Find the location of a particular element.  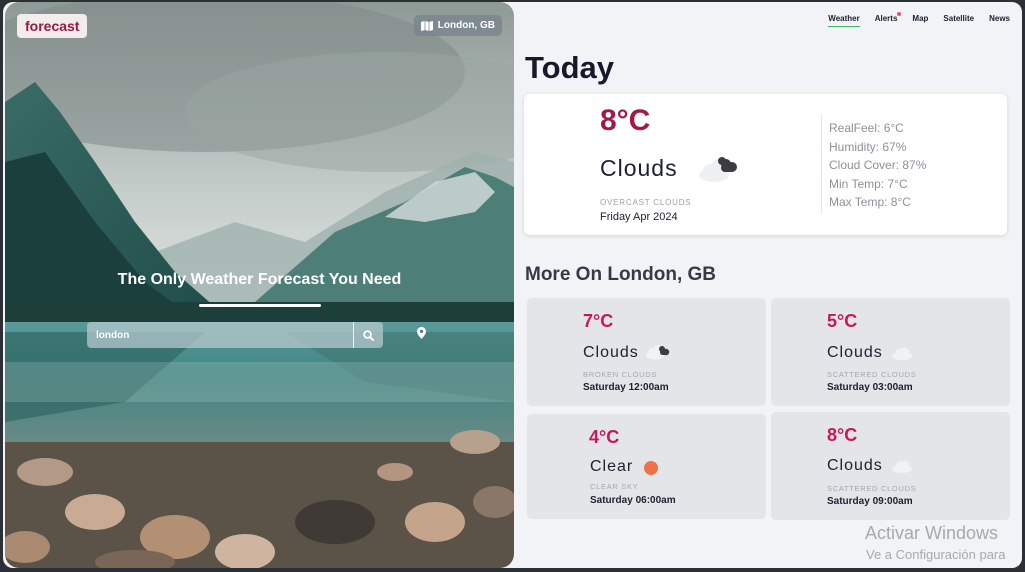

windows-activation-watermark: Activar Windows is located at coordinates (932, 533).